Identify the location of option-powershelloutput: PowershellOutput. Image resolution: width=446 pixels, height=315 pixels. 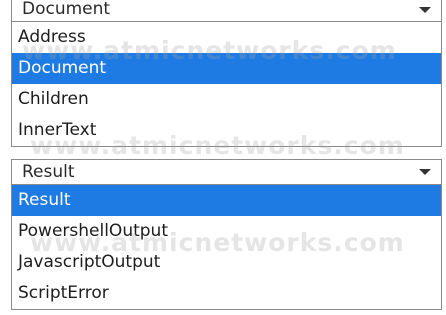
(226, 231).